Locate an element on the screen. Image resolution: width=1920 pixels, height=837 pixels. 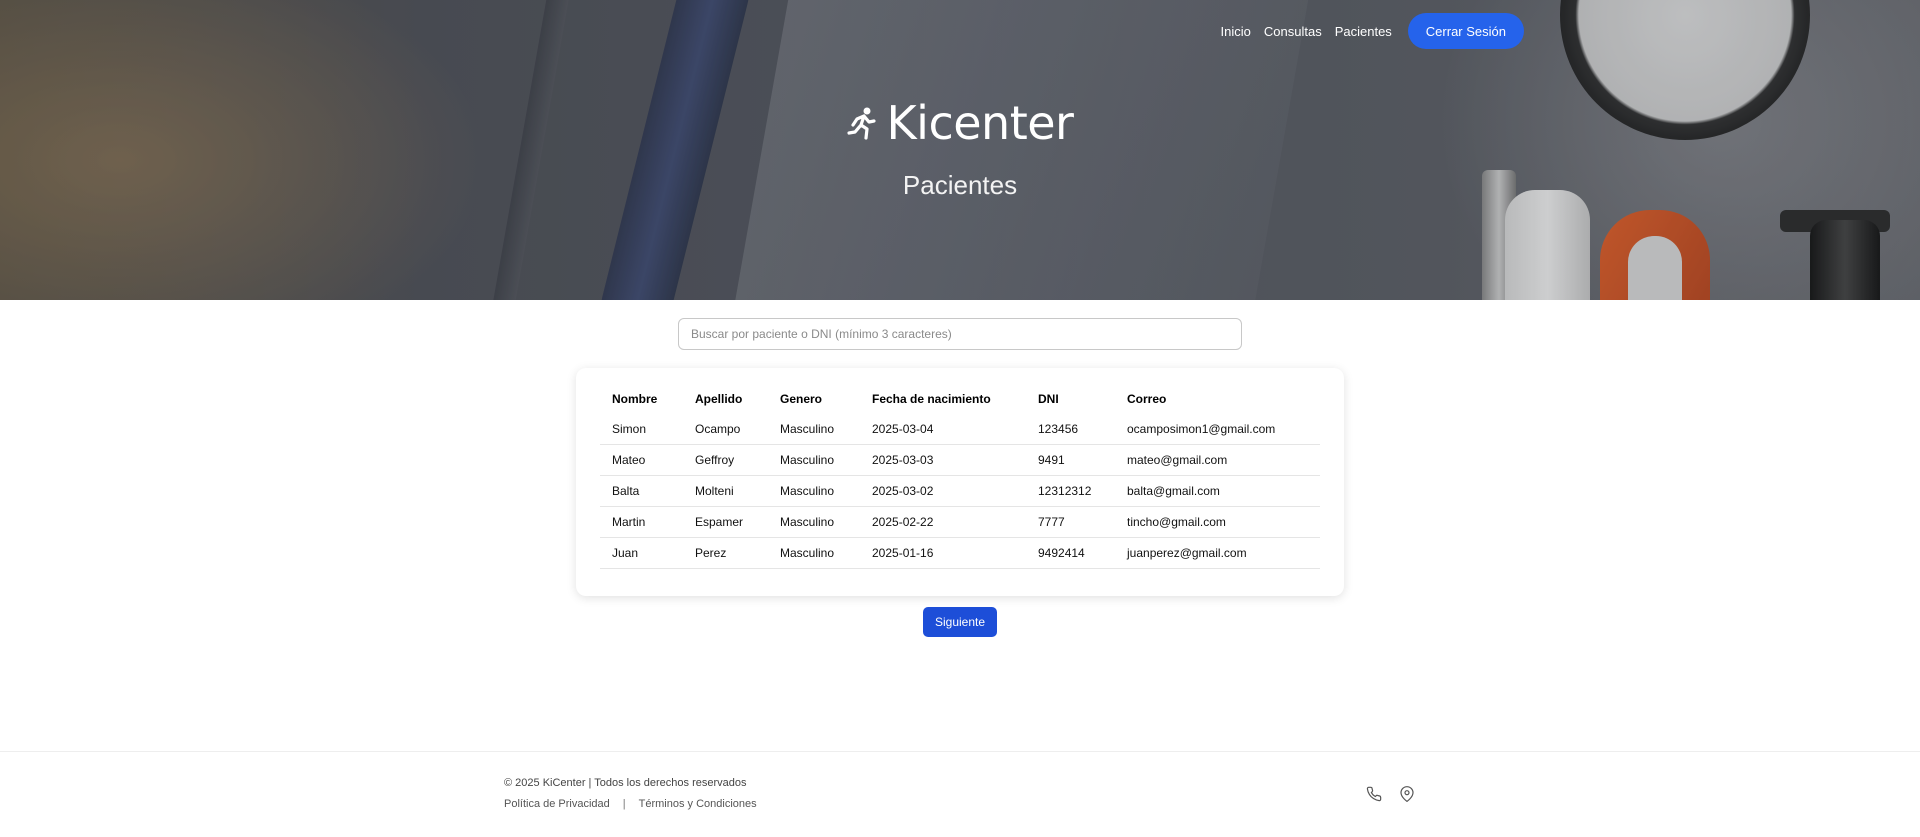
cell-dni: 9491 is located at coordinates (1070, 460).